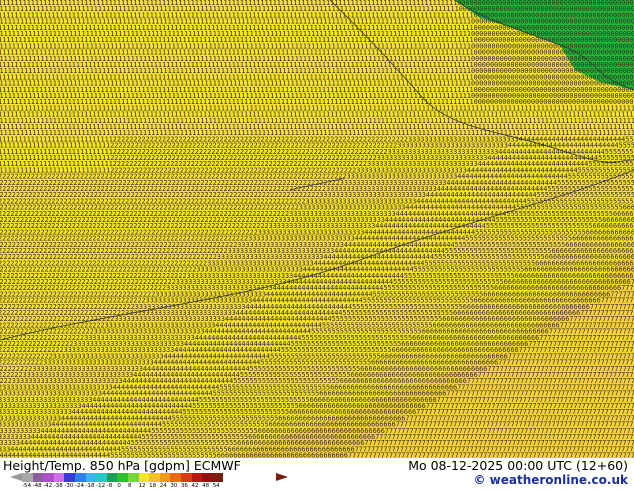 The height and width of the screenshot is (490, 634). Describe the element at coordinates (69, 486) in the screenshot. I see `scale-tick-label: -30` at that location.